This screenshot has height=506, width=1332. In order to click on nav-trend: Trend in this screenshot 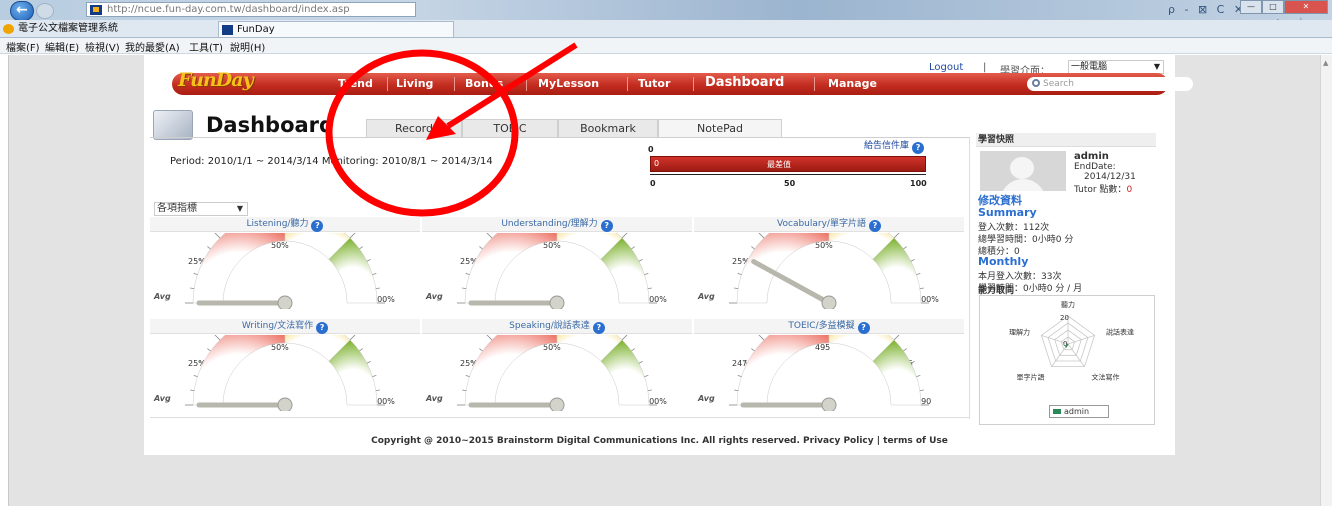, I will do `click(355, 83)`.